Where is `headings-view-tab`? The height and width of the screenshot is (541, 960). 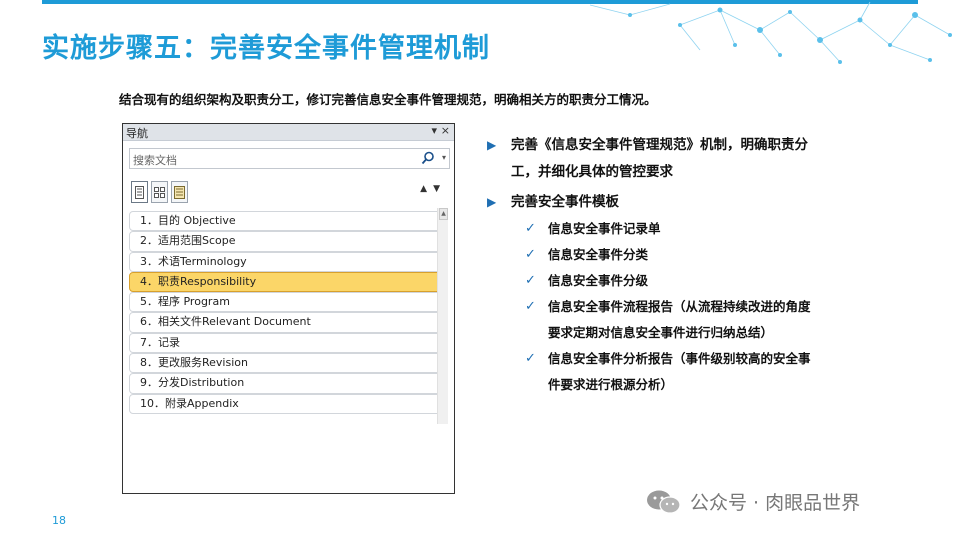 headings-view-tab is located at coordinates (139, 192).